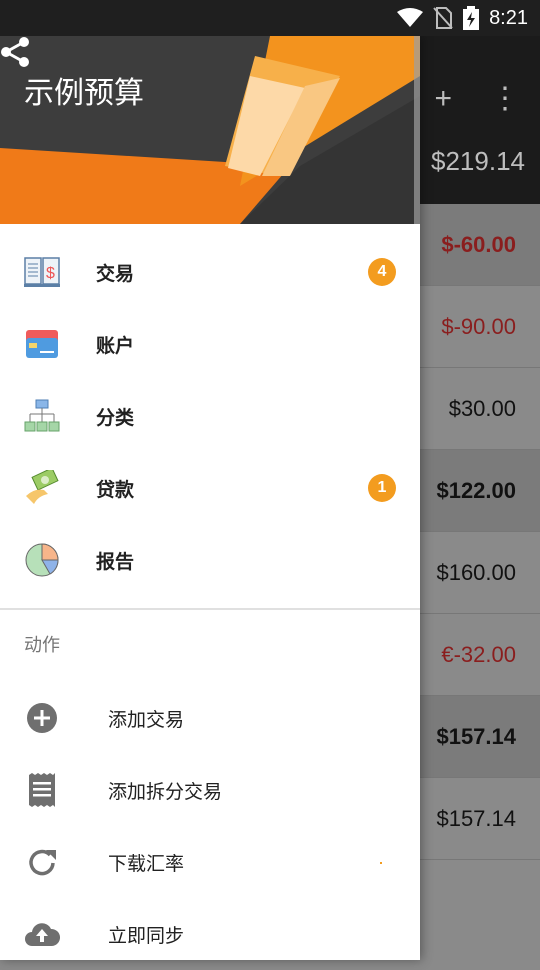  I want to click on transaction-amount: $122.00, so click(476, 490).